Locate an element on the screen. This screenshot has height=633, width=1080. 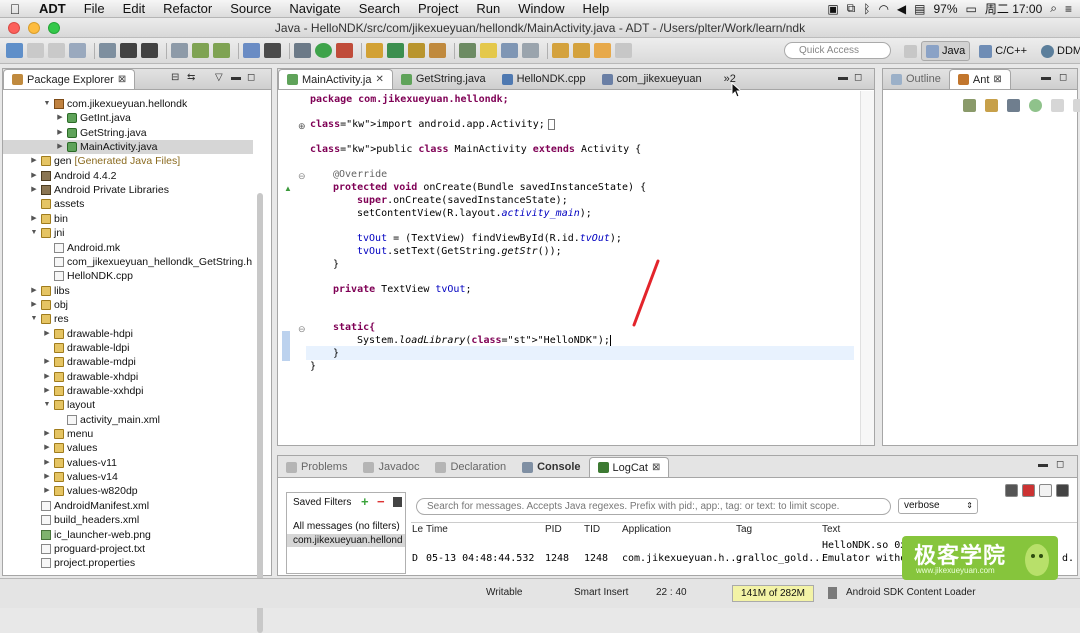
tree-item: ▶ drawable-mdpi is located at coordinates (89, 362).